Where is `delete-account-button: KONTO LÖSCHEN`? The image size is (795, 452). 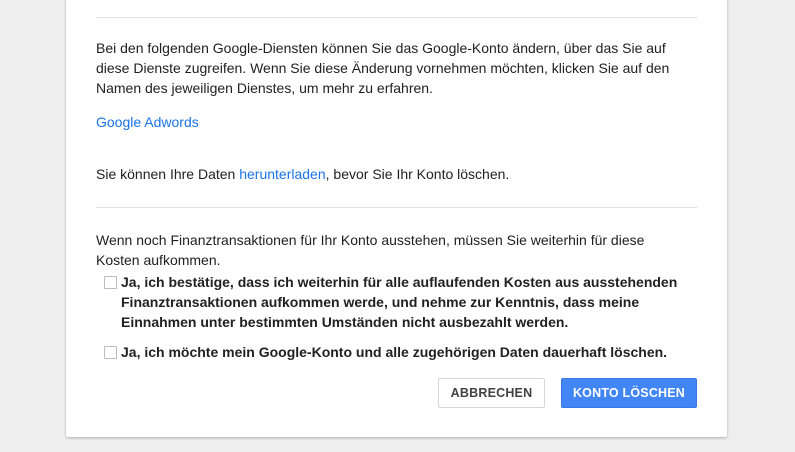 delete-account-button: KONTO LÖSCHEN is located at coordinates (629, 393).